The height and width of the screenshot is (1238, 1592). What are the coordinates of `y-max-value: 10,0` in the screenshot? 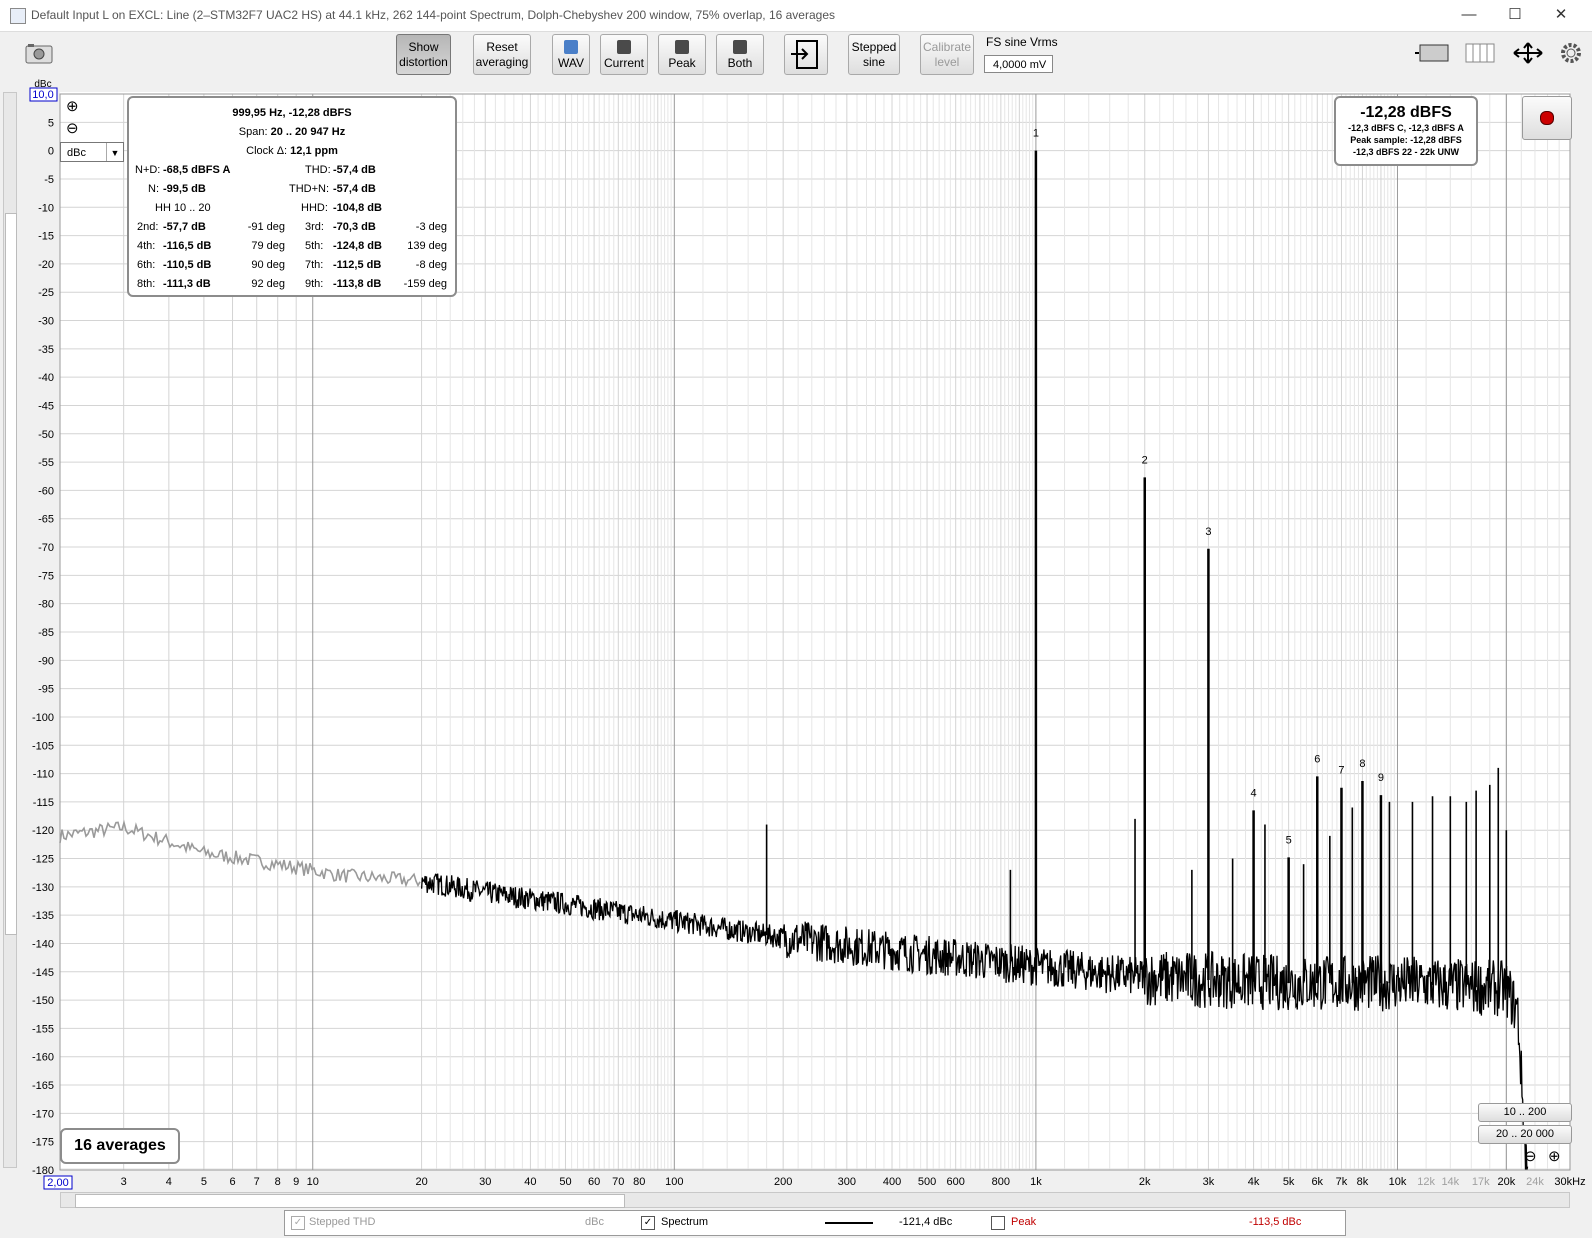 It's located at (42, 95).